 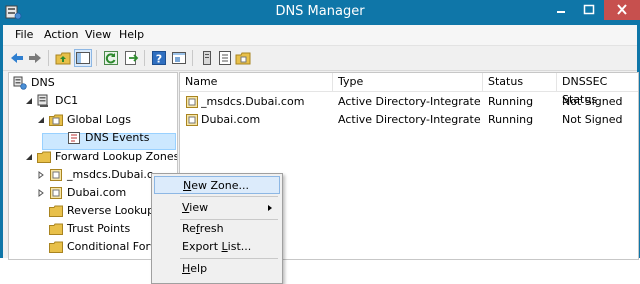 What do you see at coordinates (74, 138) in the screenshot?
I see `event-log-icon` at bounding box center [74, 138].